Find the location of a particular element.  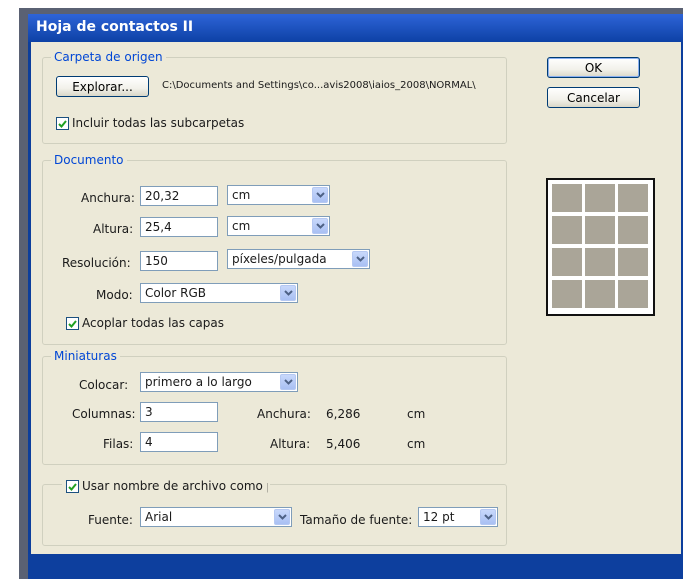

use-filename-checkbox is located at coordinates (72, 486).